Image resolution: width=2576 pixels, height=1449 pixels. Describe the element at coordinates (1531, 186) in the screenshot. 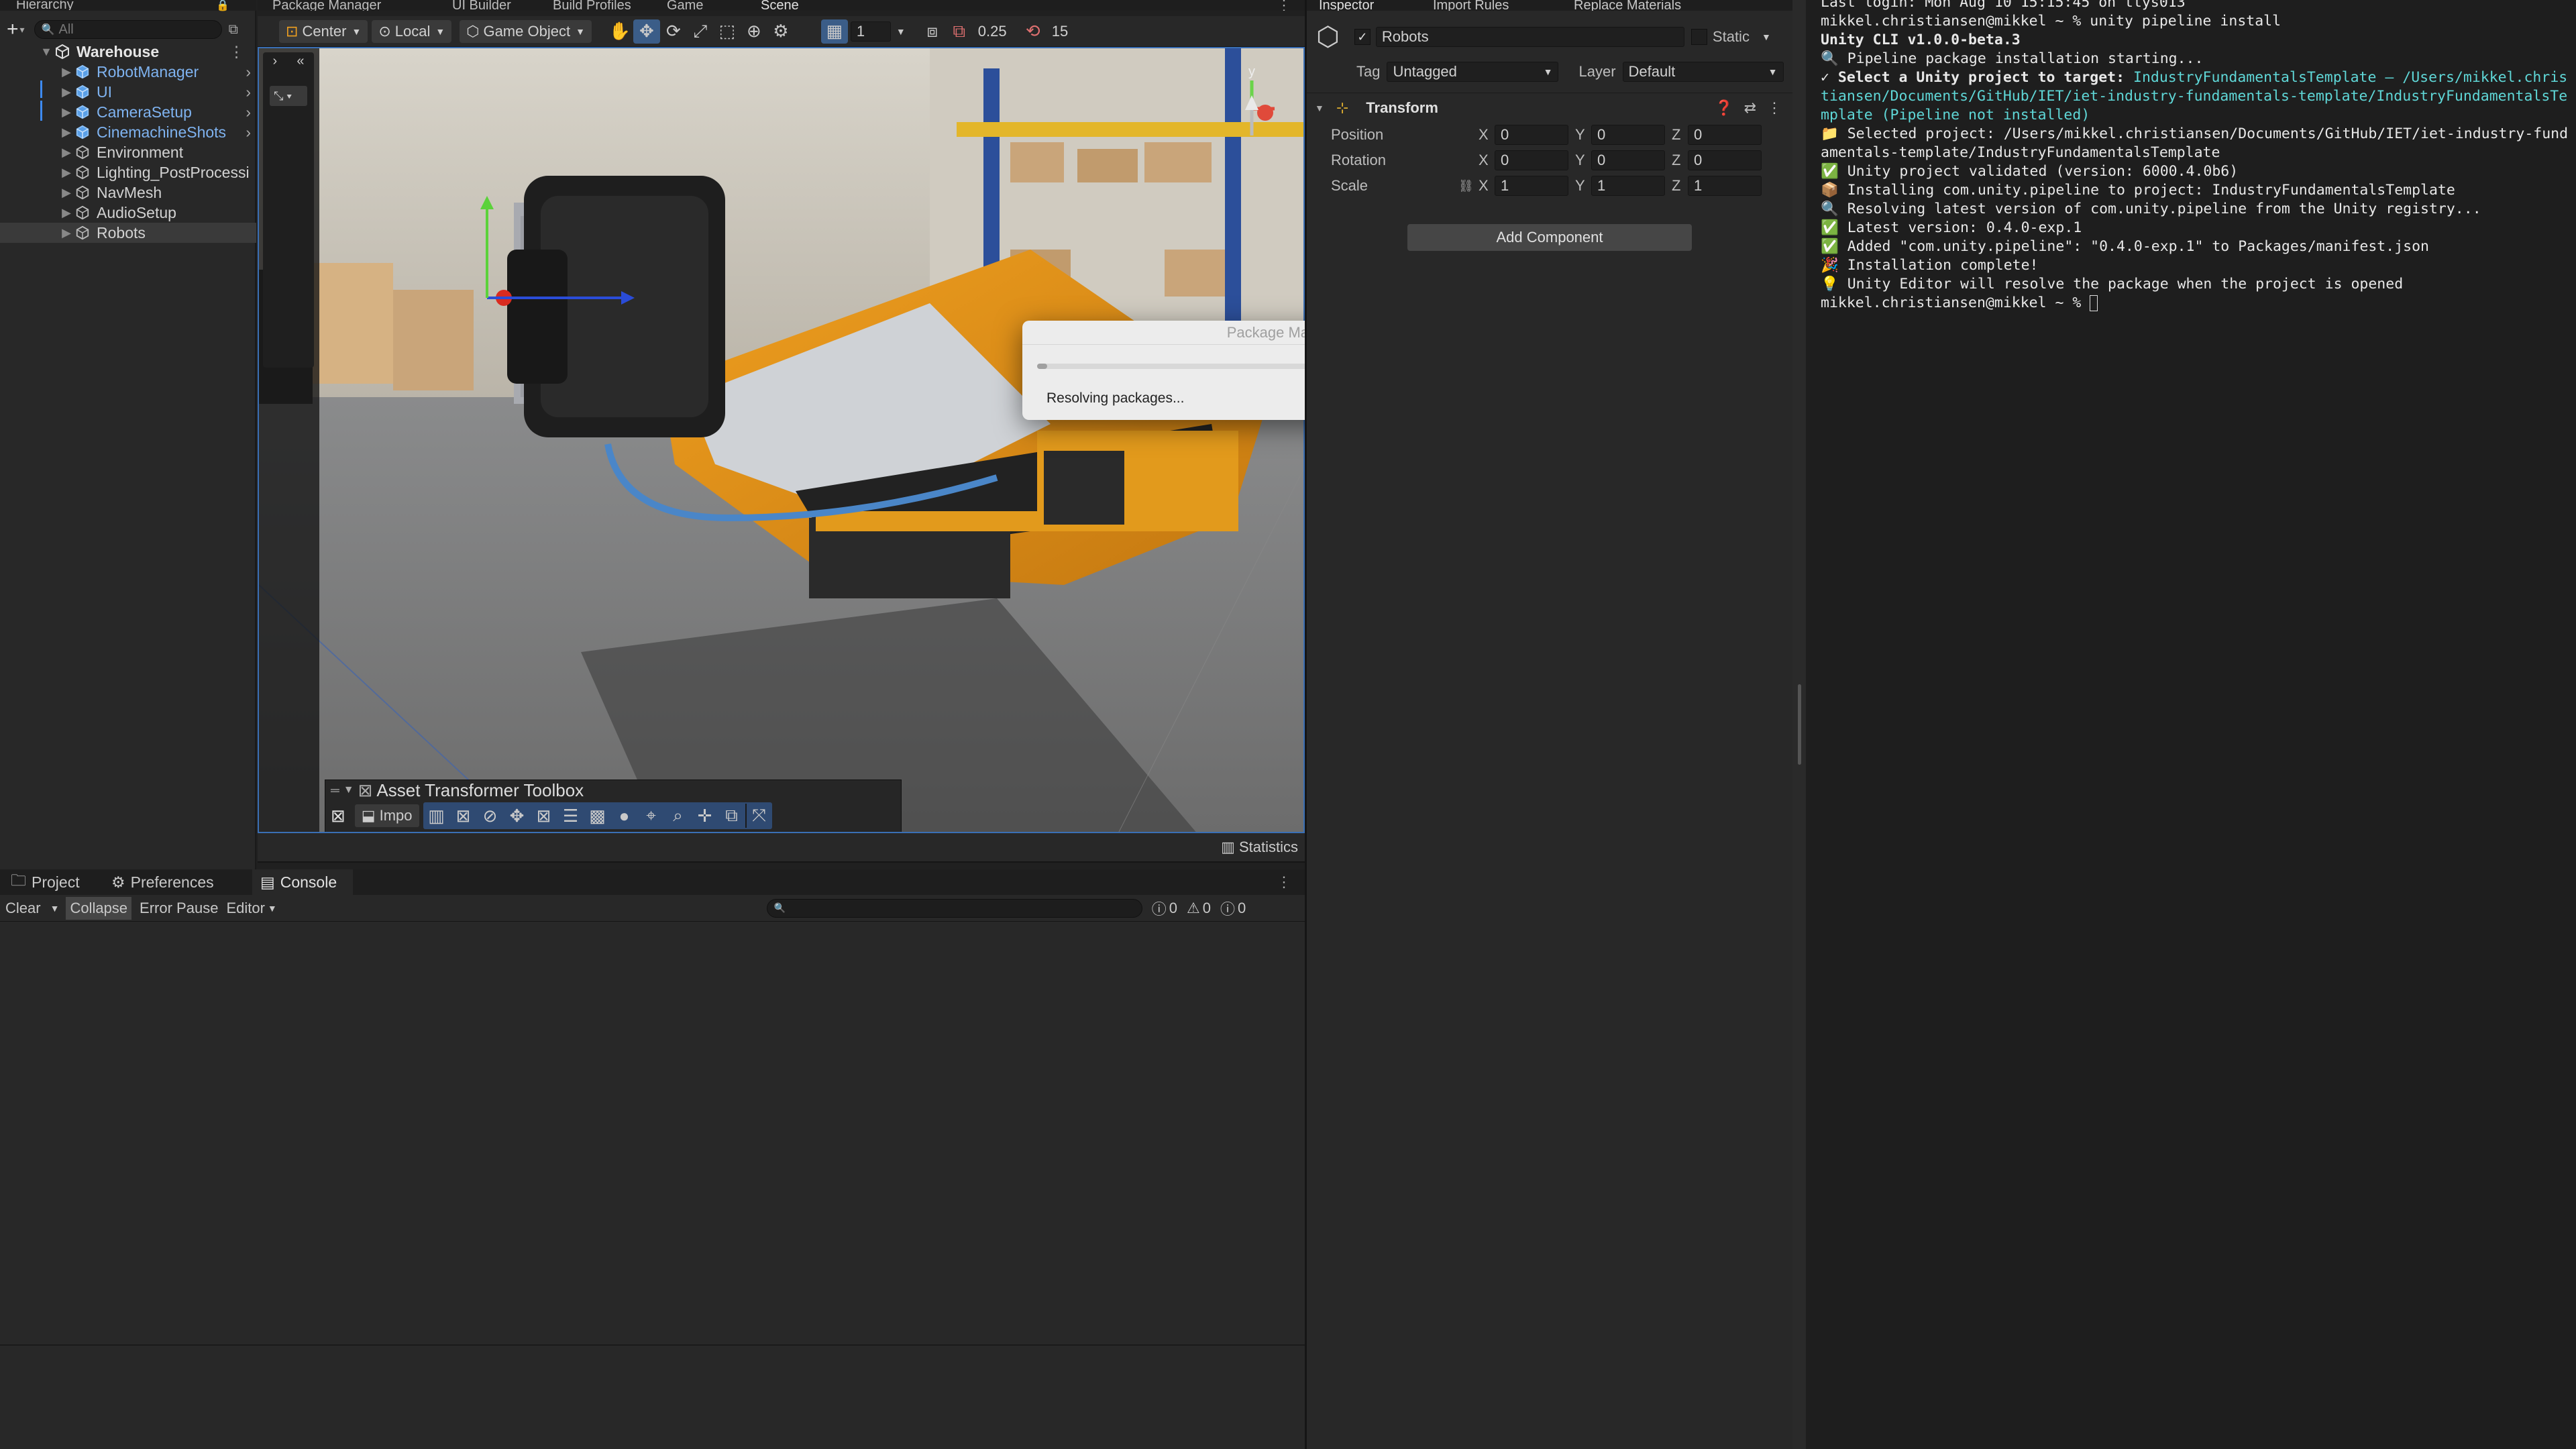

I see `scale-x-field: 1` at that location.